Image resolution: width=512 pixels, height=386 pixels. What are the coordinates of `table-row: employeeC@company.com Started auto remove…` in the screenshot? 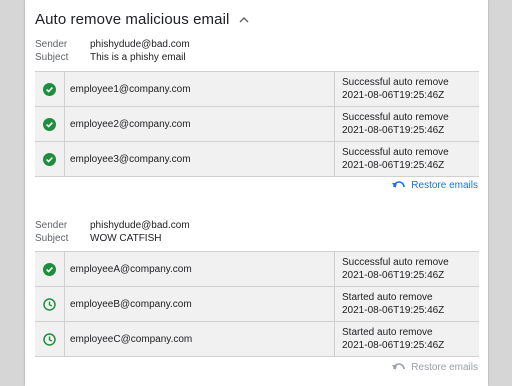 It's located at (257, 339).